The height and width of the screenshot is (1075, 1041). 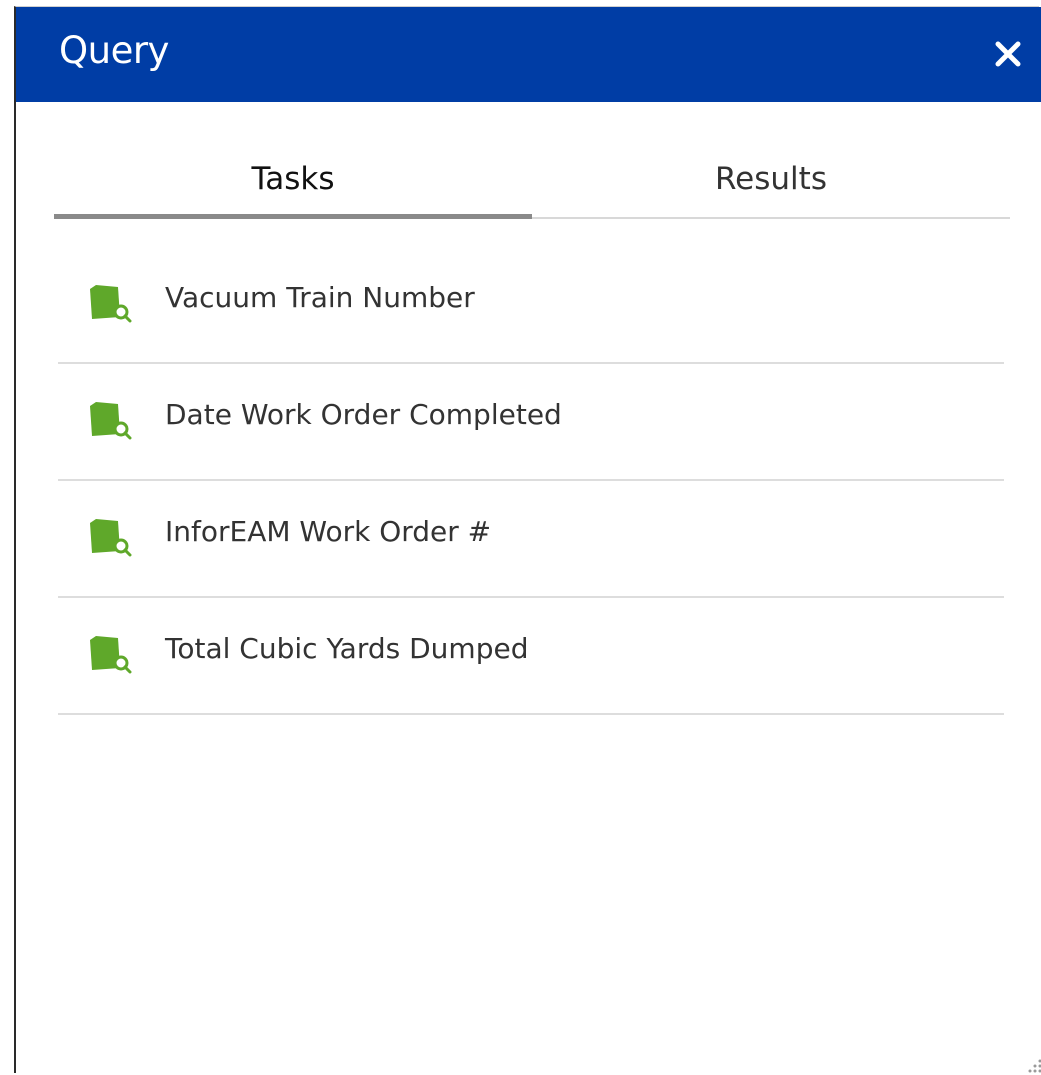 What do you see at coordinates (531, 539) in the screenshot?
I see `task-item-infoream-work-order: InforEAM Work Order #` at bounding box center [531, 539].